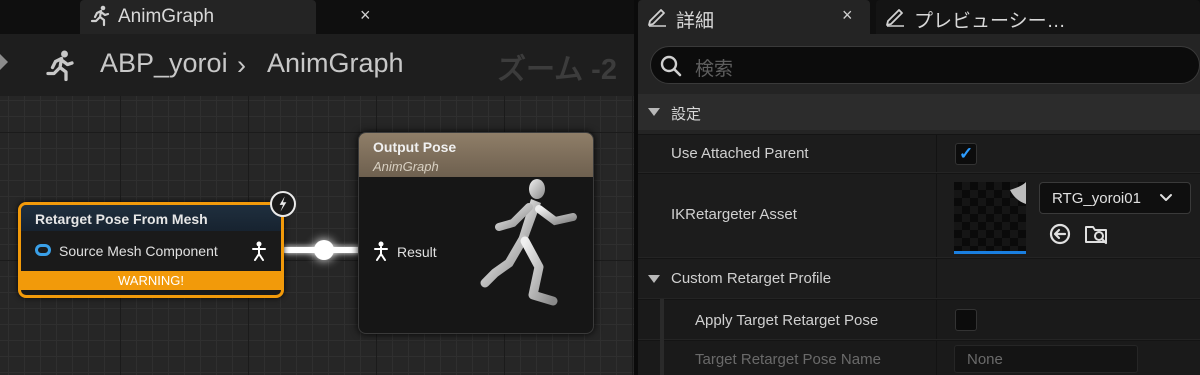 The width and height of the screenshot is (1200, 375). I want to click on apply-target-retarget-pose-checkbox, so click(966, 320).